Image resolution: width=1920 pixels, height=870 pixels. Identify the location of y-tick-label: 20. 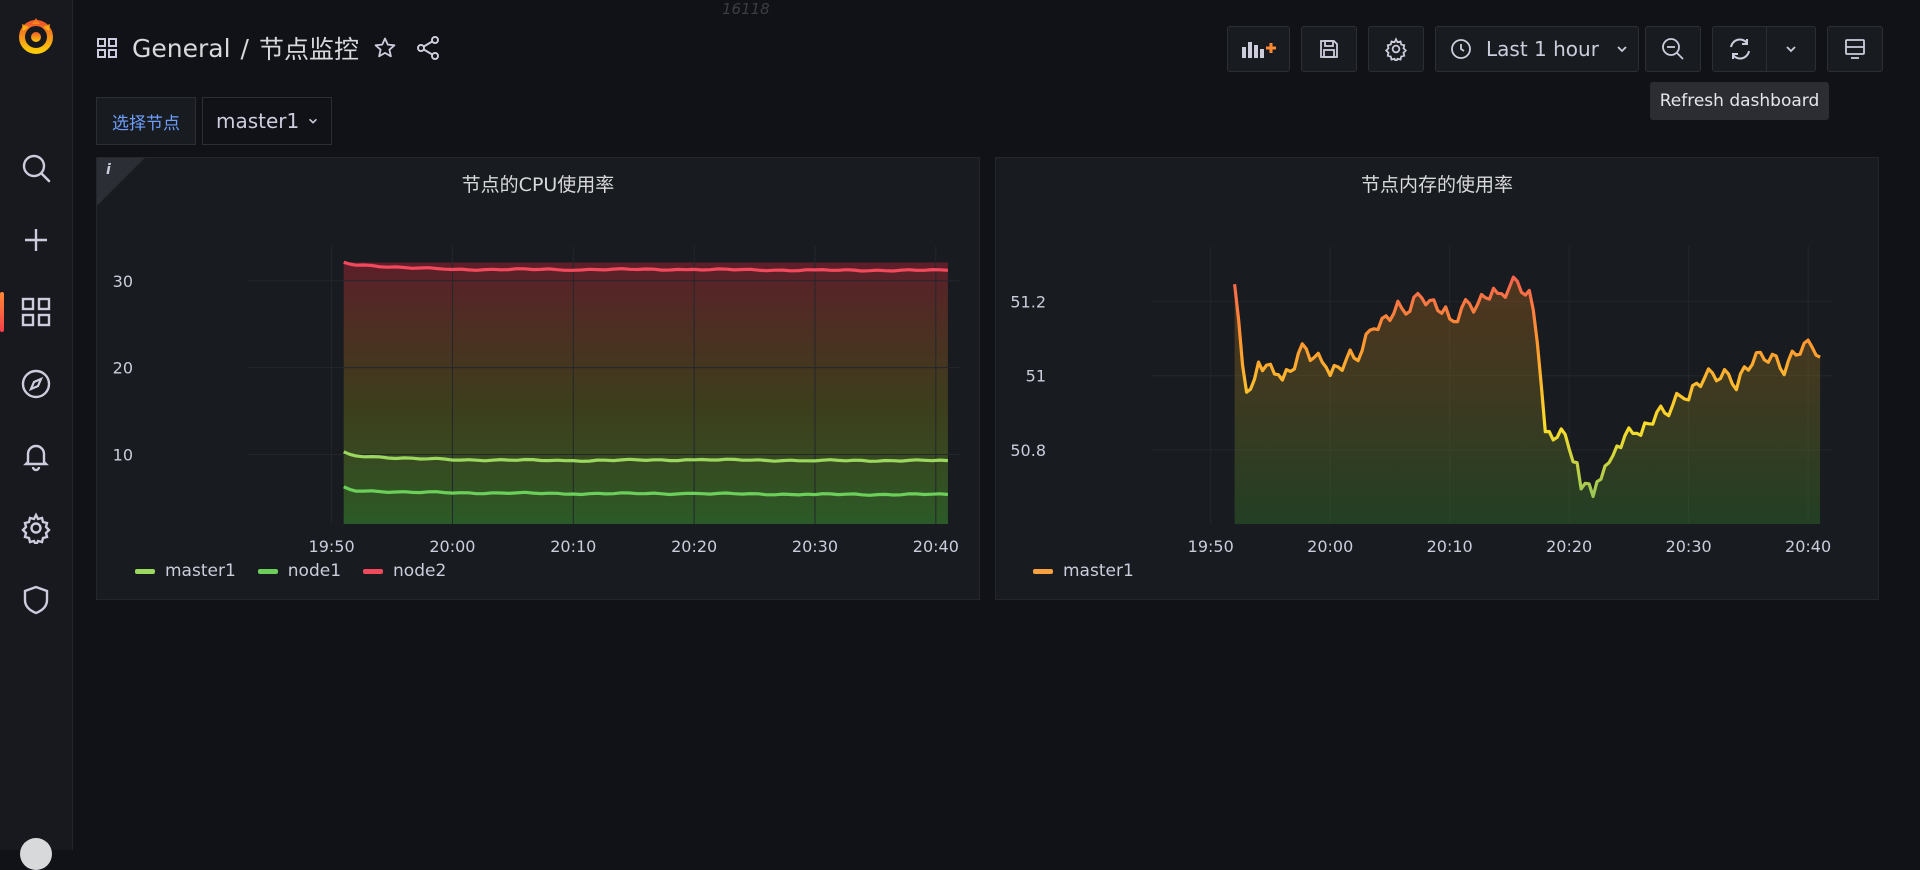
(123, 368).